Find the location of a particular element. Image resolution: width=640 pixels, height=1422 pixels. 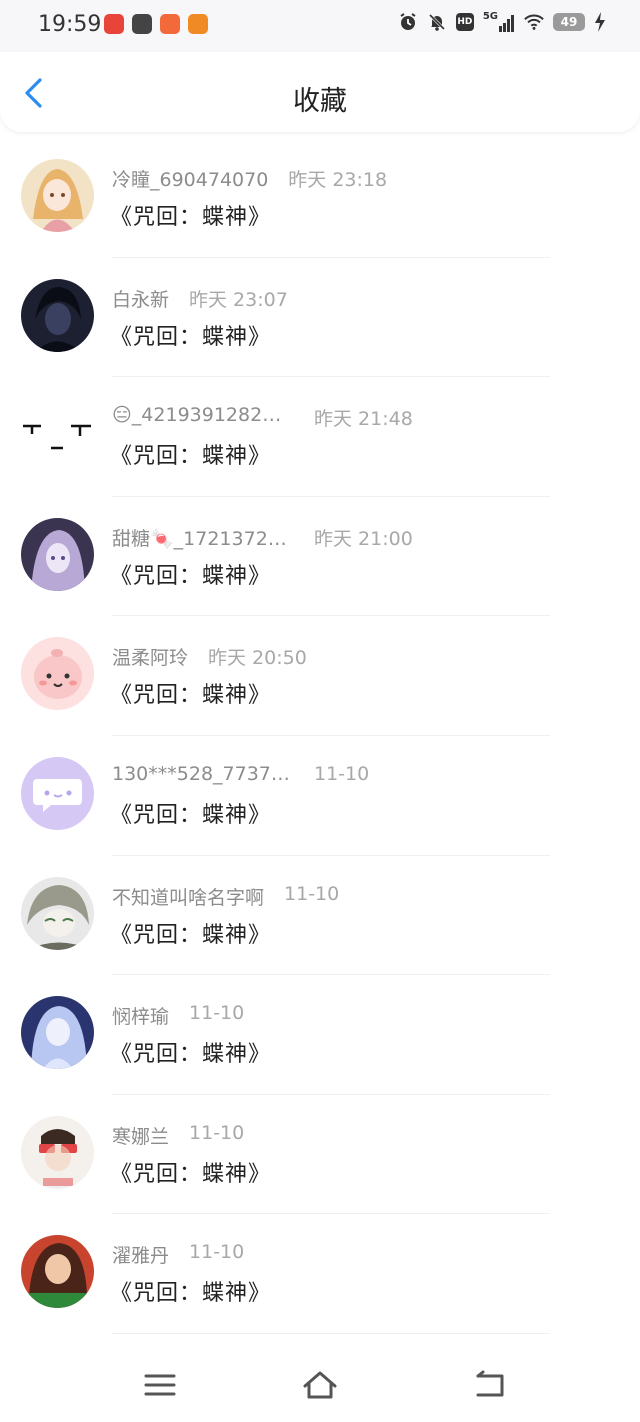

list-item: 白永新 昨天 23:07 《咒回：蝶神》 is located at coordinates (320, 318).